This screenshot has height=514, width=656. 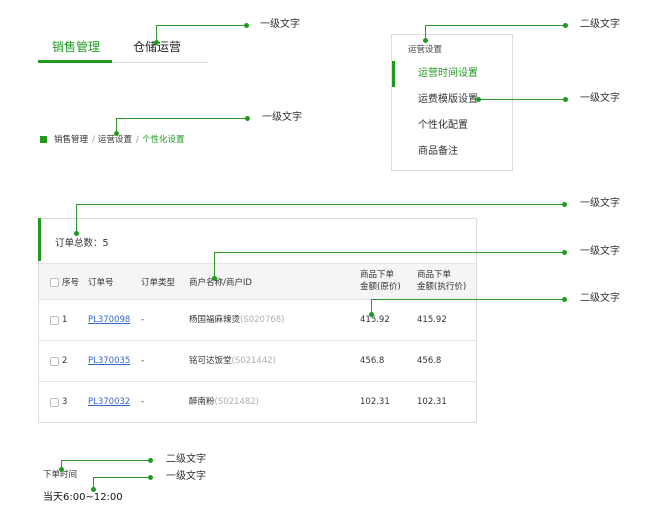 What do you see at coordinates (432, 402) in the screenshot?
I see `row-amount-exec: 102.31` at bounding box center [432, 402].